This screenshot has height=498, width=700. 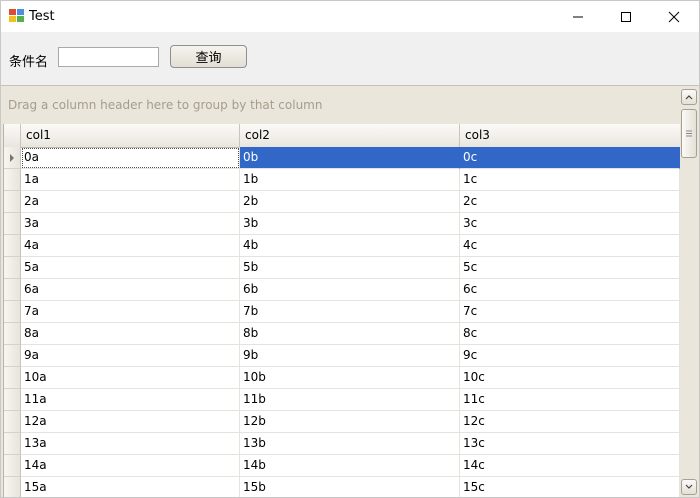 What do you see at coordinates (130, 487) in the screenshot?
I see `table-cell-col1: 15a` at bounding box center [130, 487].